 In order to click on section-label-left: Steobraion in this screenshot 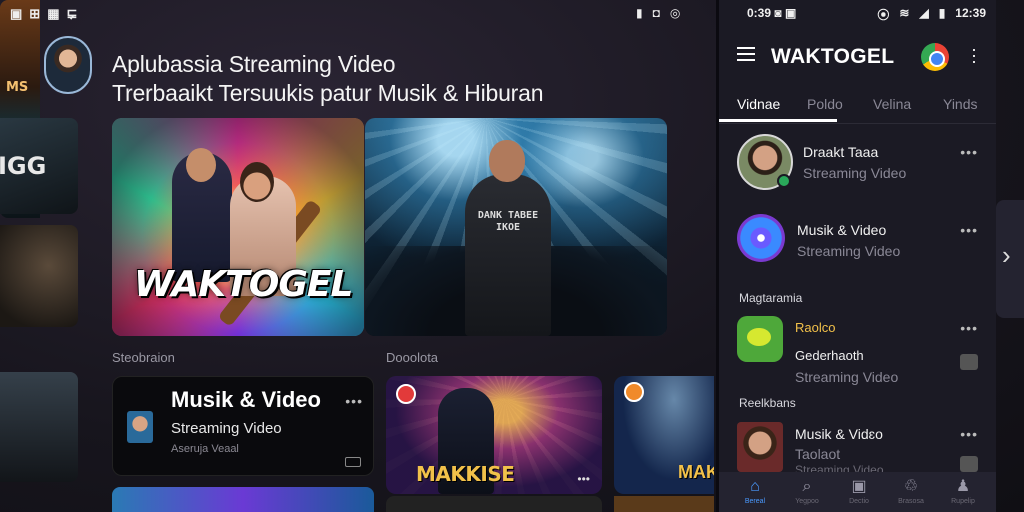, I will do `click(143, 357)`.